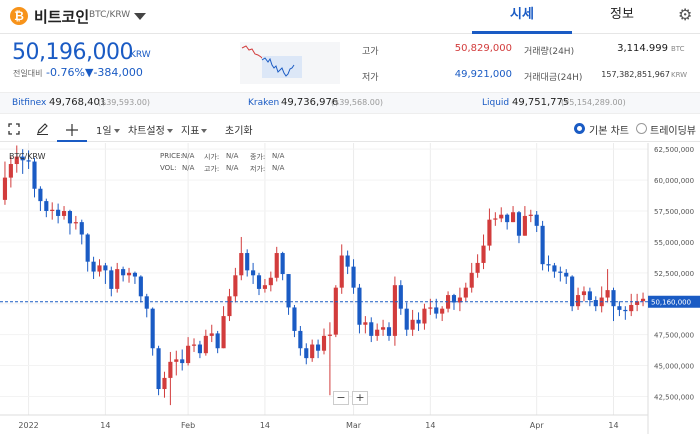 The image size is (700, 438). What do you see at coordinates (674, 150) in the screenshot?
I see `y-tick-label: 62,500,000` at bounding box center [674, 150].